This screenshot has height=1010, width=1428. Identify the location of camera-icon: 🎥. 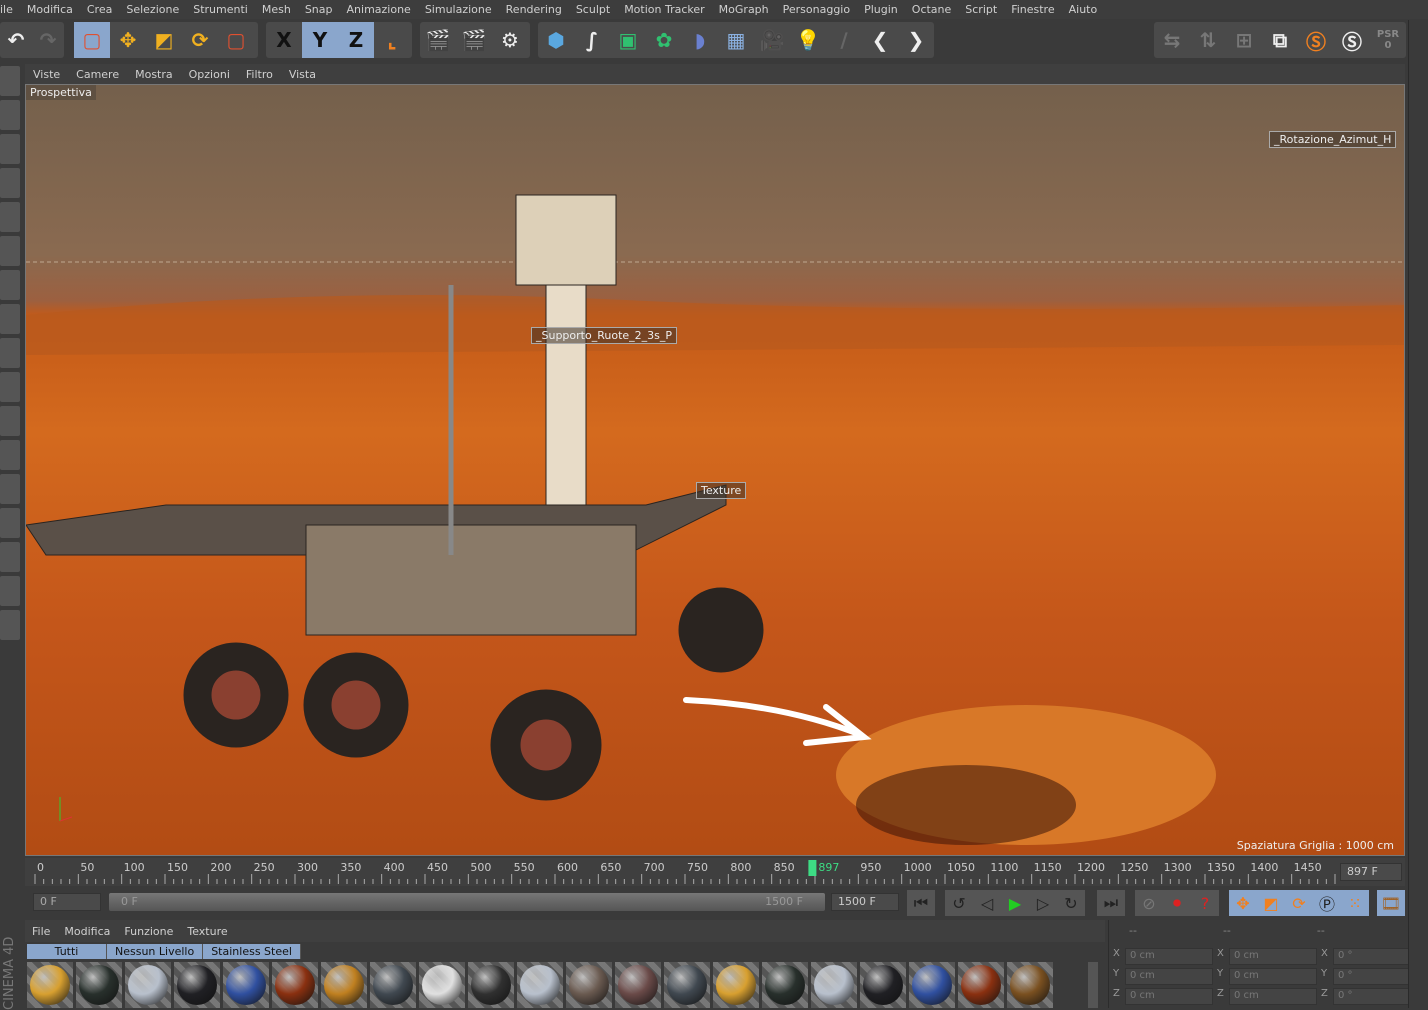
(772, 40).